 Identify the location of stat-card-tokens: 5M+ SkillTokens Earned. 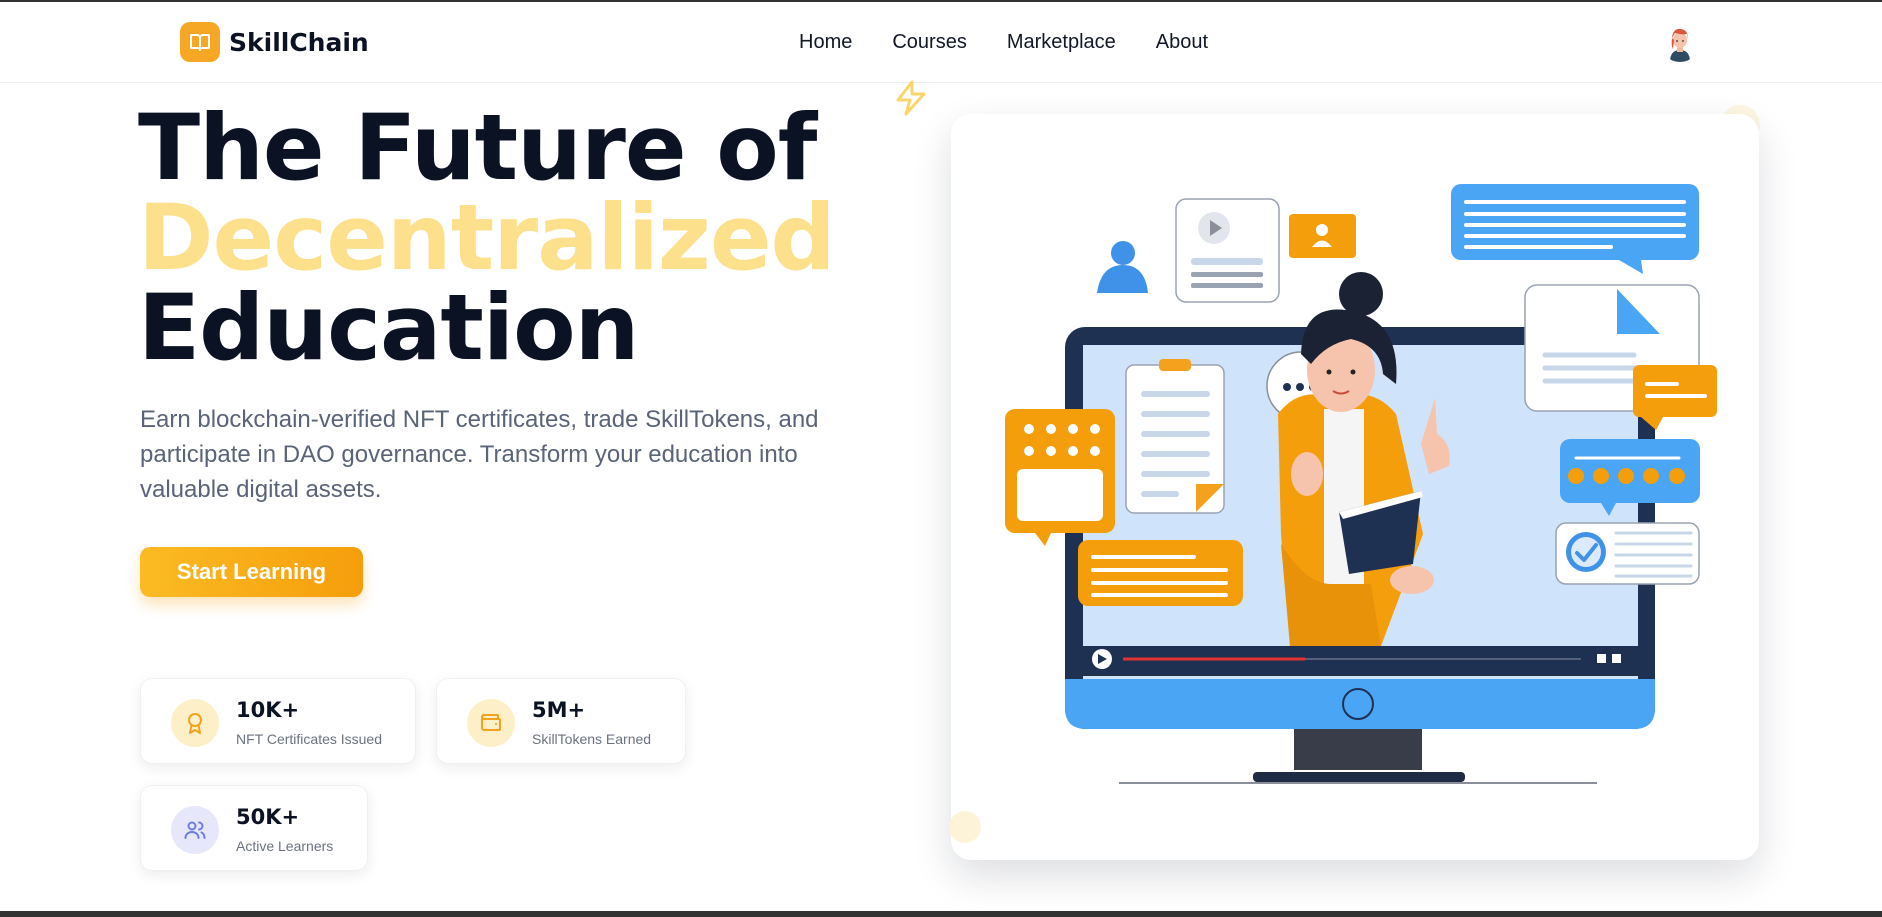
(561, 721).